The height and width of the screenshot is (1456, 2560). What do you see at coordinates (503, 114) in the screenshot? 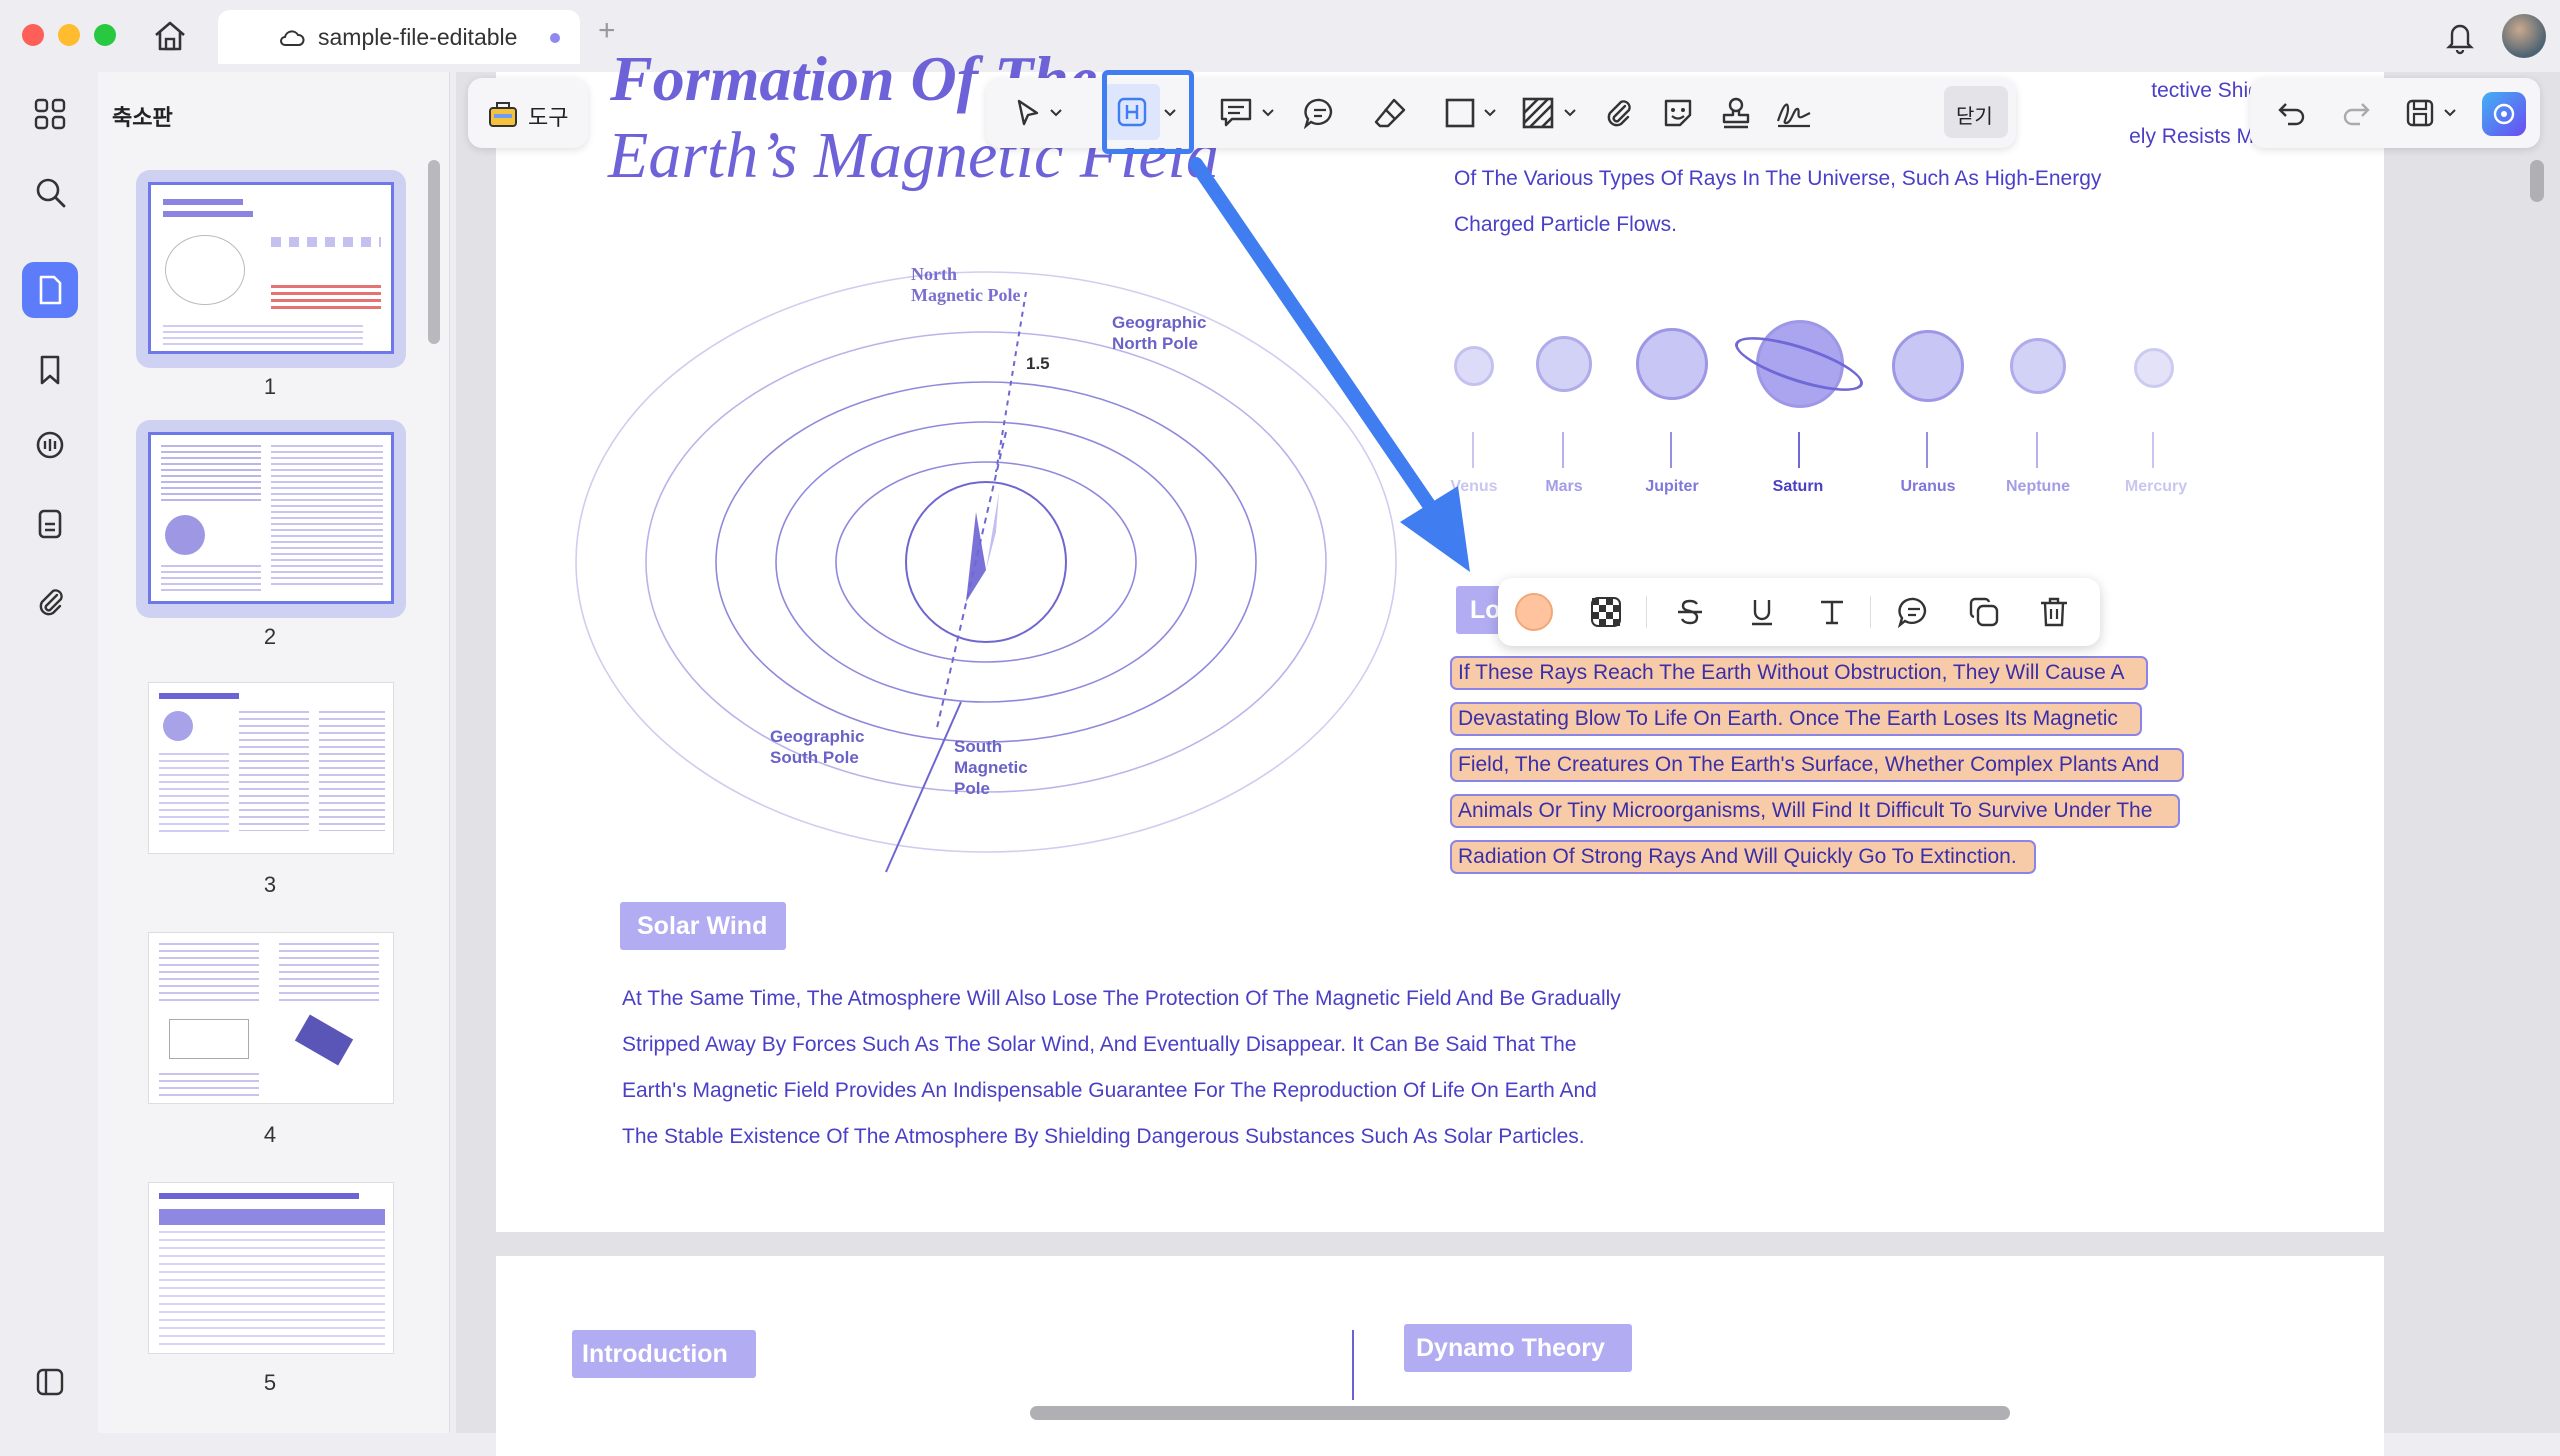
I see `toolbox-icon` at bounding box center [503, 114].